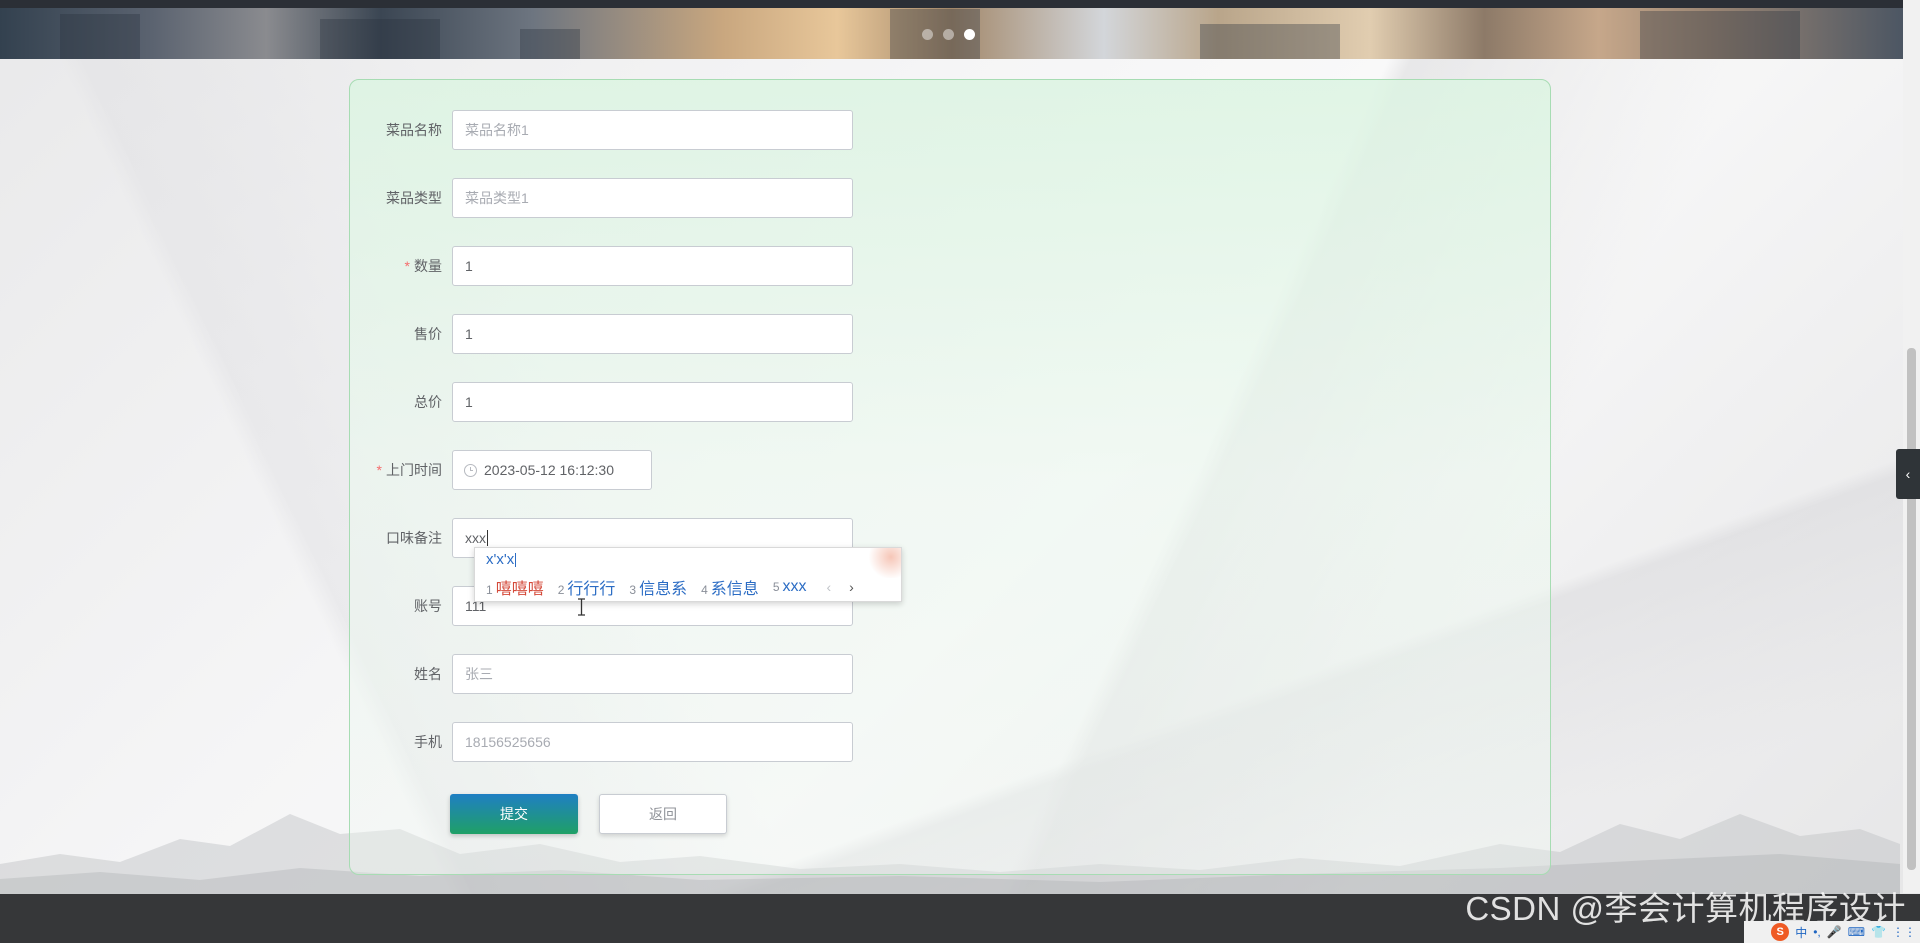 This screenshot has height=943, width=1920. I want to click on form-row-name: 姓名, so click(601, 674).